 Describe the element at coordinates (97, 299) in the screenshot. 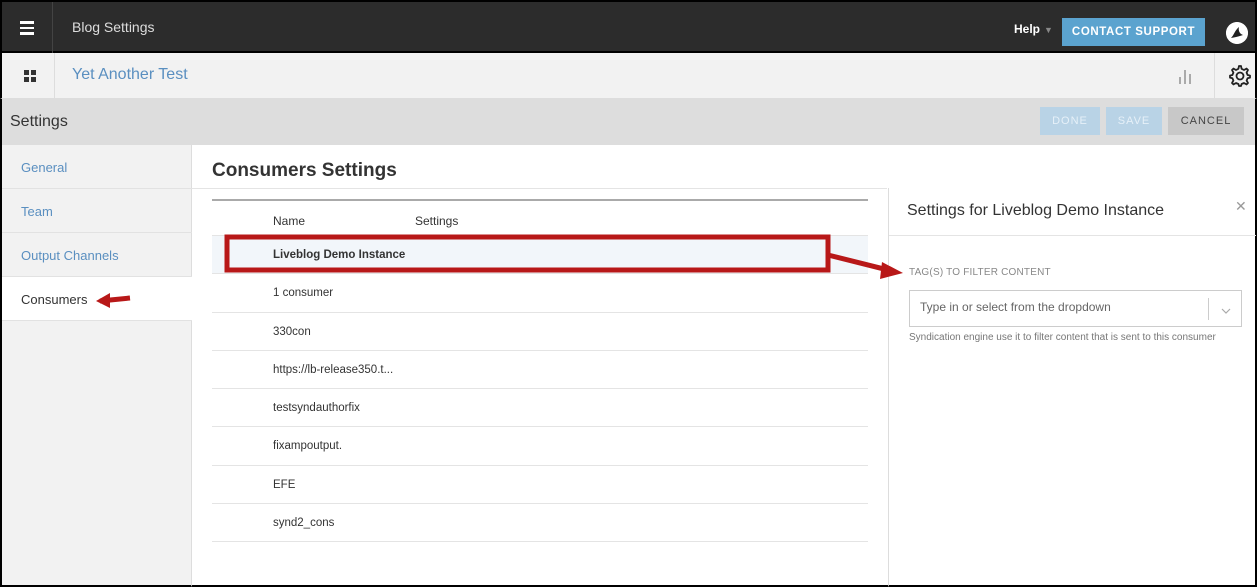

I see `sidebar-item-consumers: Consumers` at that location.